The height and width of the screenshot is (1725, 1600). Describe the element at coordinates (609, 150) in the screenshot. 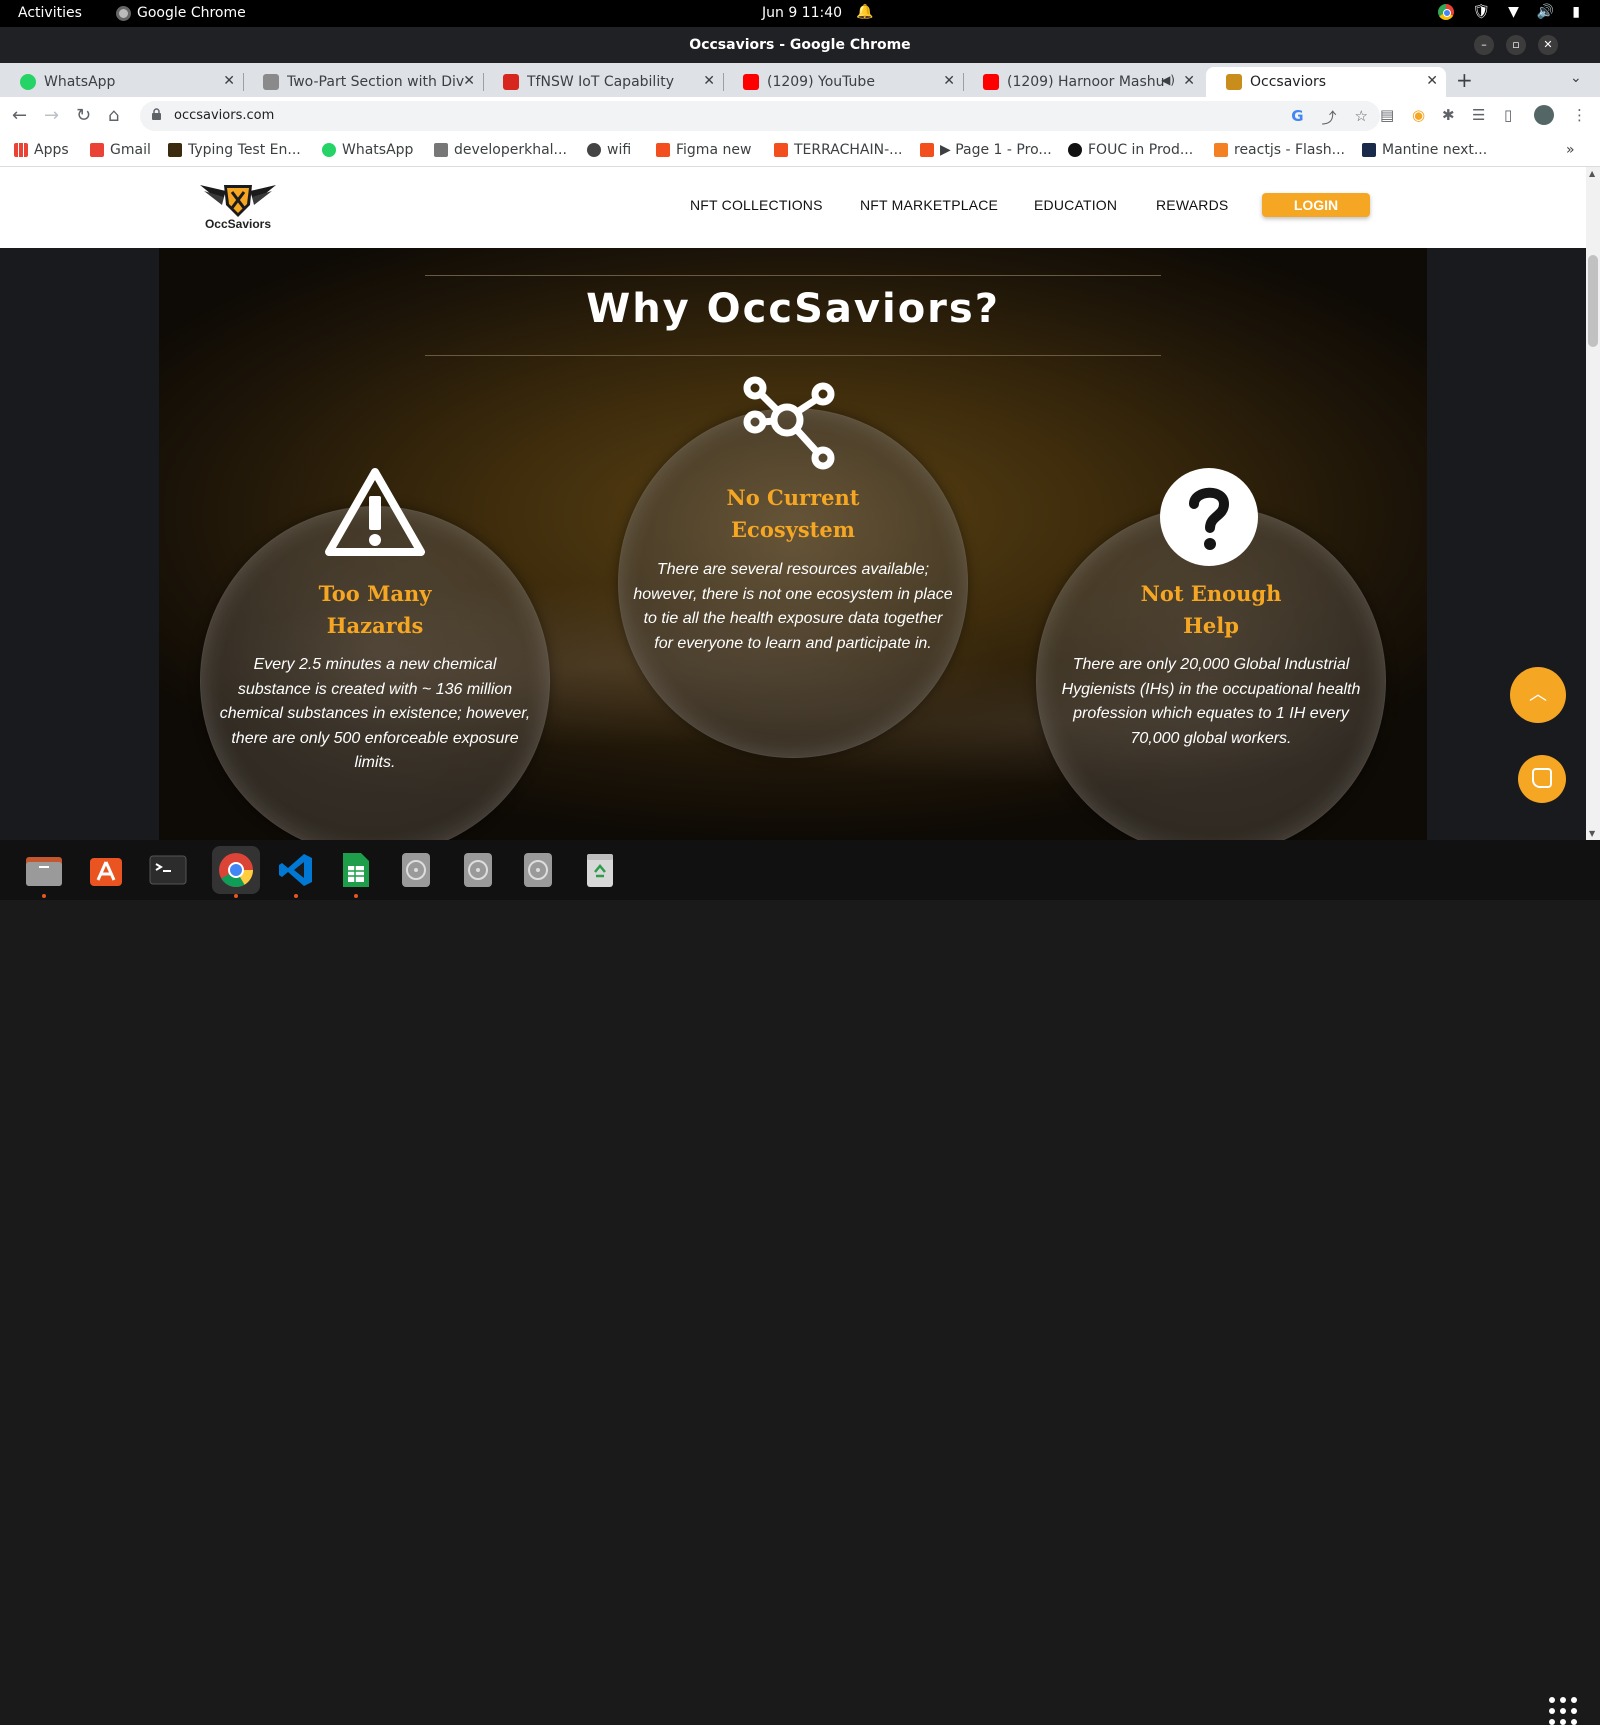

I see `bookmark-wifi: wifi` at that location.